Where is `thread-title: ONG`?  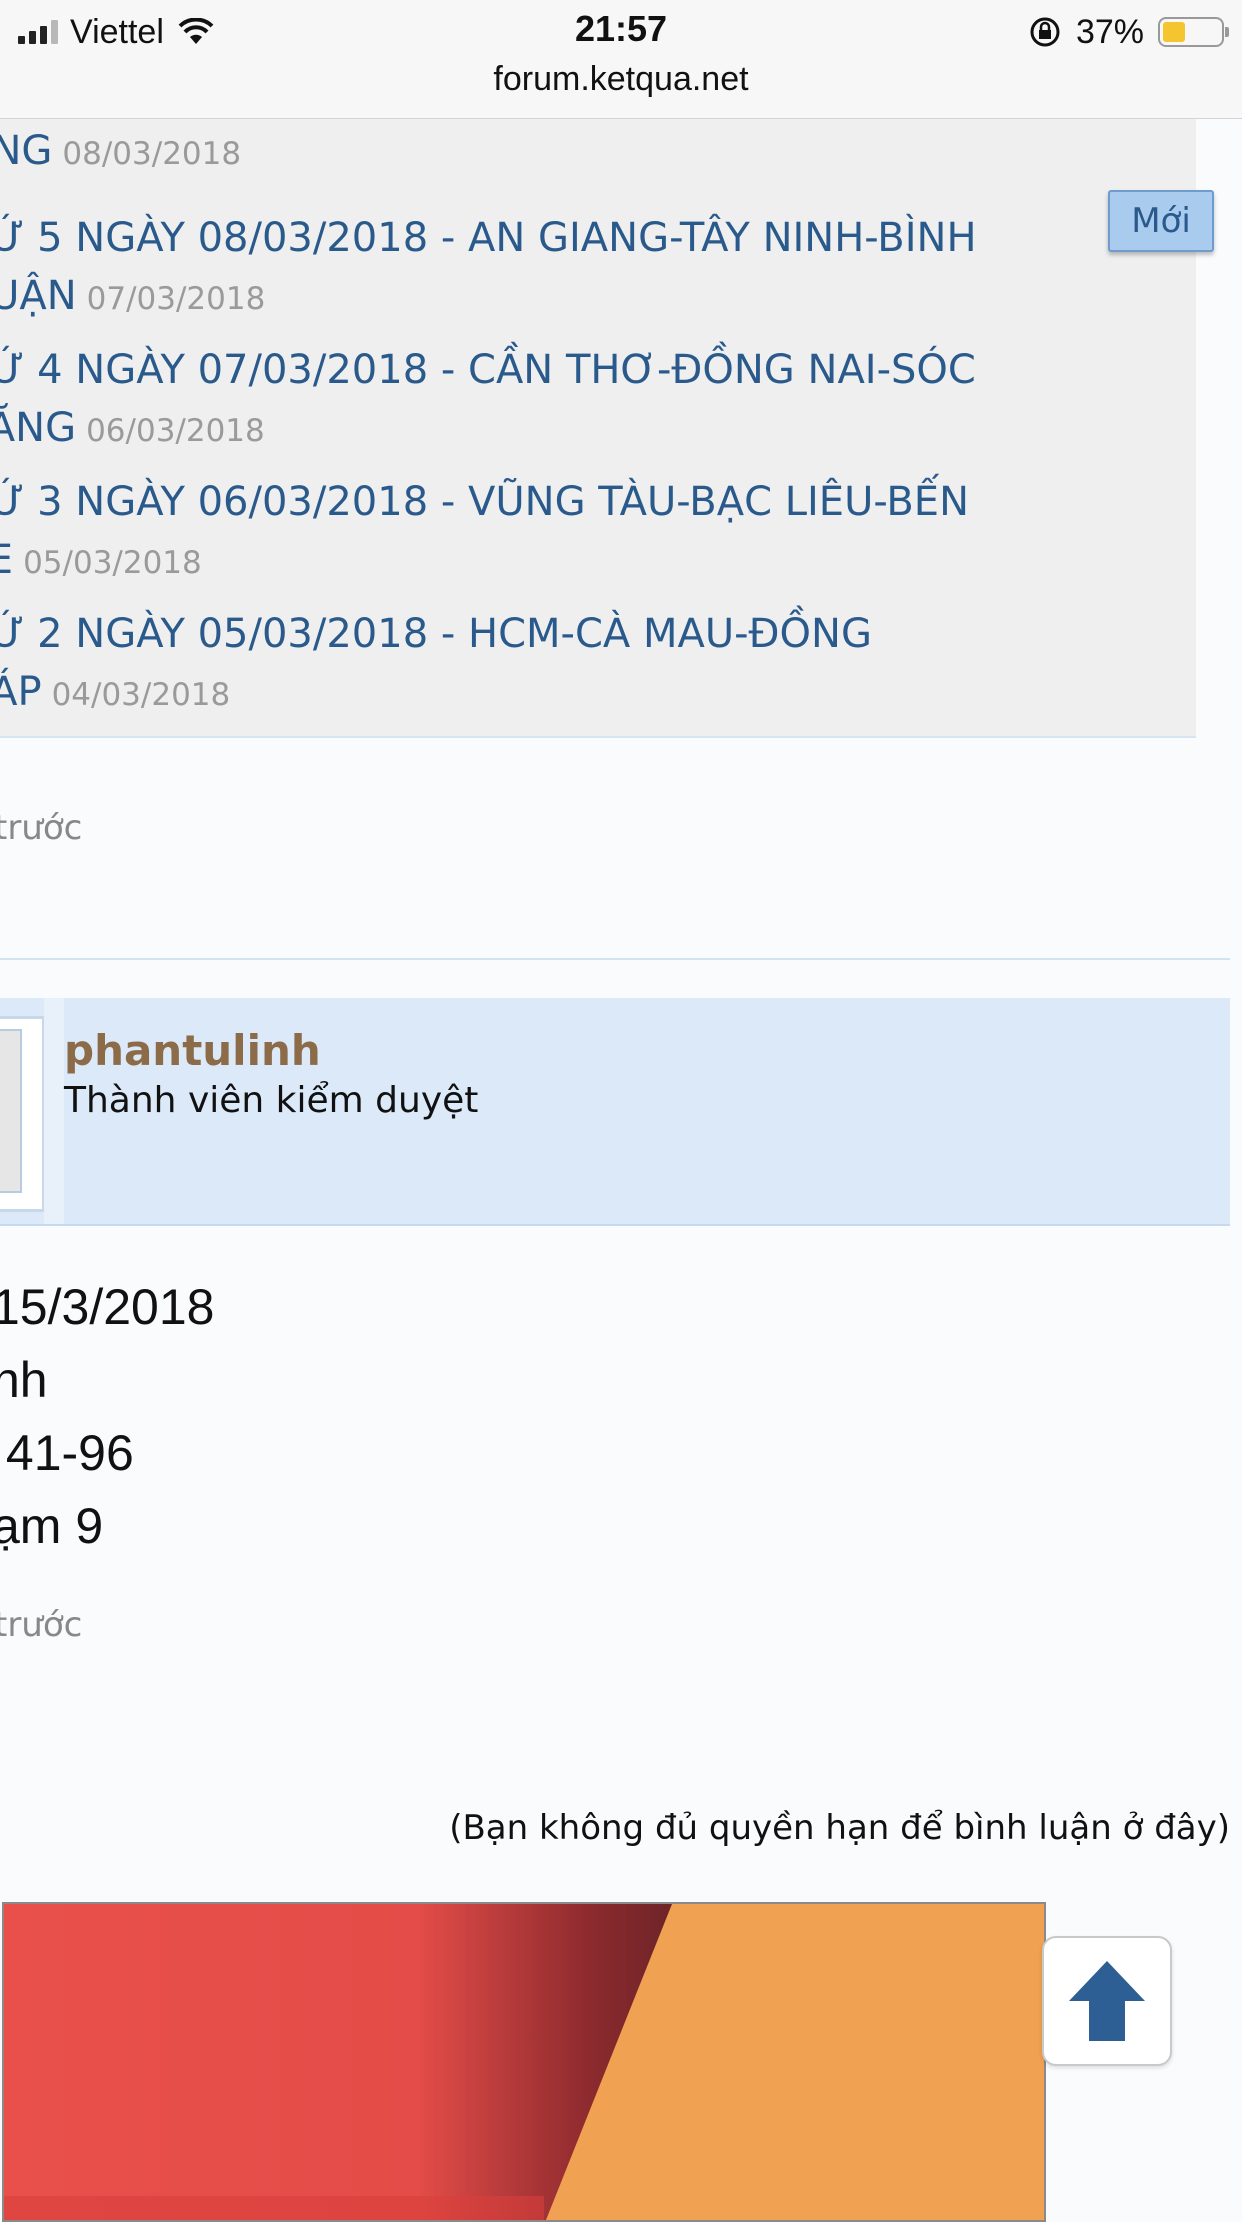
thread-title: ONG is located at coordinates (26, 151).